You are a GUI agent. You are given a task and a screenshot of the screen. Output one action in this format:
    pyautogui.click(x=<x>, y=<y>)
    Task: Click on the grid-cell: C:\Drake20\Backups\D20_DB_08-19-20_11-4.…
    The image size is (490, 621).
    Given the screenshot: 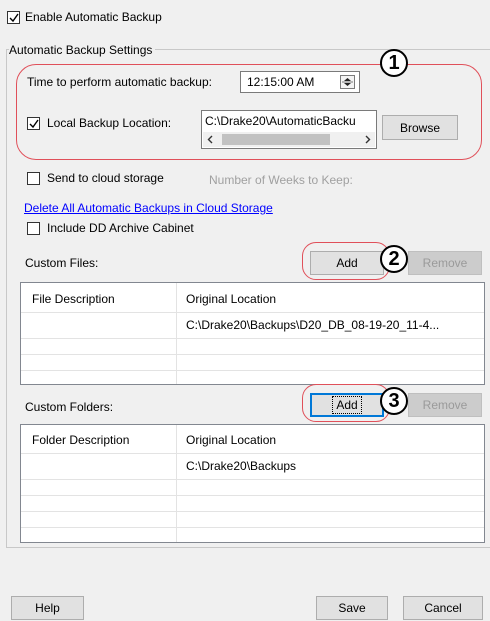 What is the action you would take?
    pyautogui.click(x=331, y=325)
    